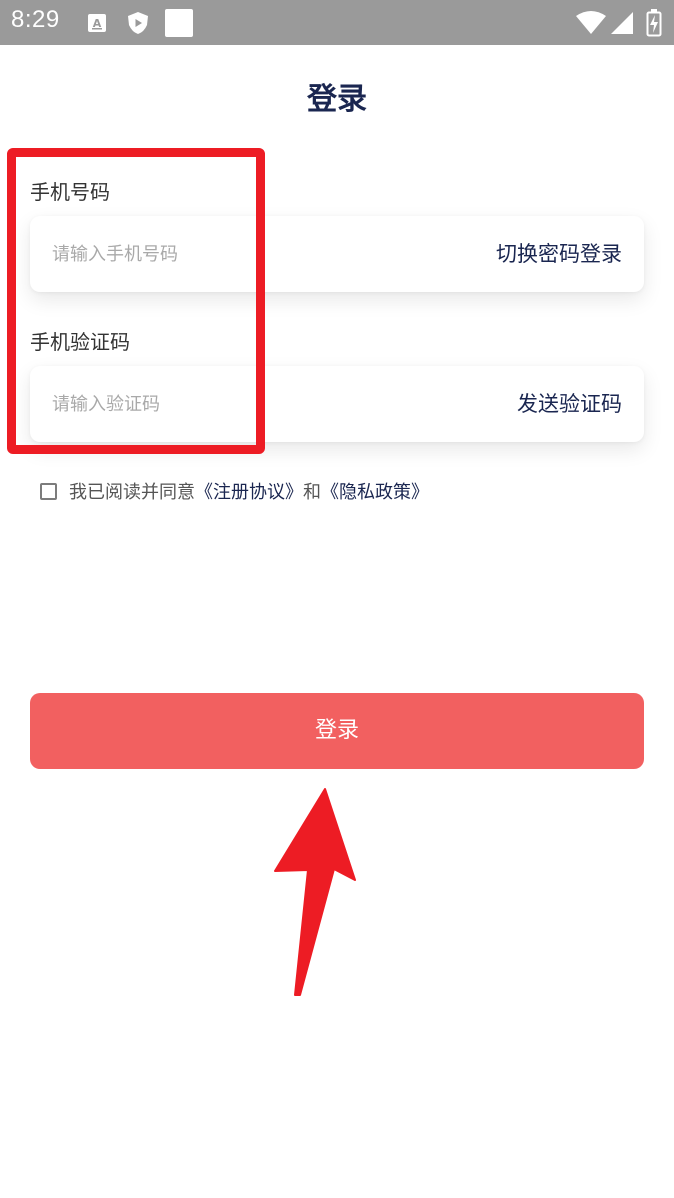 This screenshot has width=674, height=1198. I want to click on battery-charging-icon, so click(654, 22).